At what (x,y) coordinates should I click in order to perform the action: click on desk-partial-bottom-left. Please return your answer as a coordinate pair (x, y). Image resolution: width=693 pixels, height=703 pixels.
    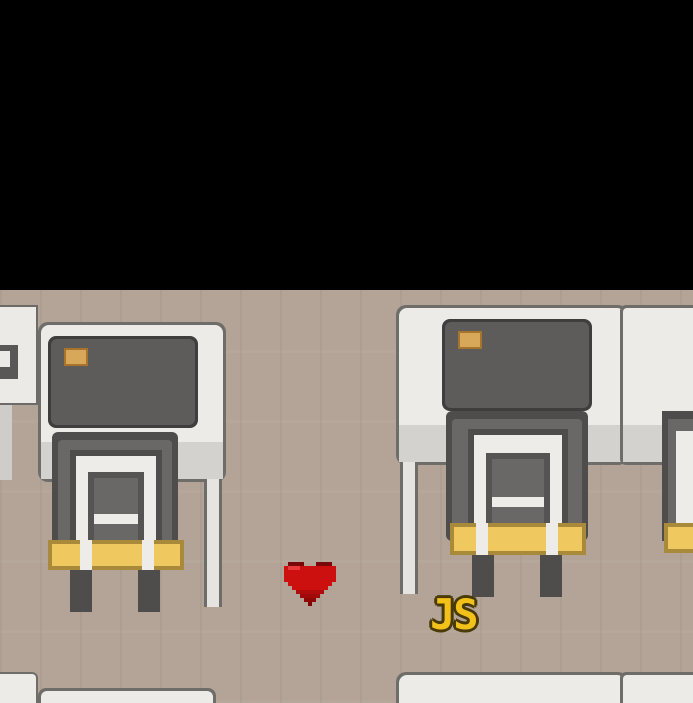
    Looking at the image, I should click on (111, 687).